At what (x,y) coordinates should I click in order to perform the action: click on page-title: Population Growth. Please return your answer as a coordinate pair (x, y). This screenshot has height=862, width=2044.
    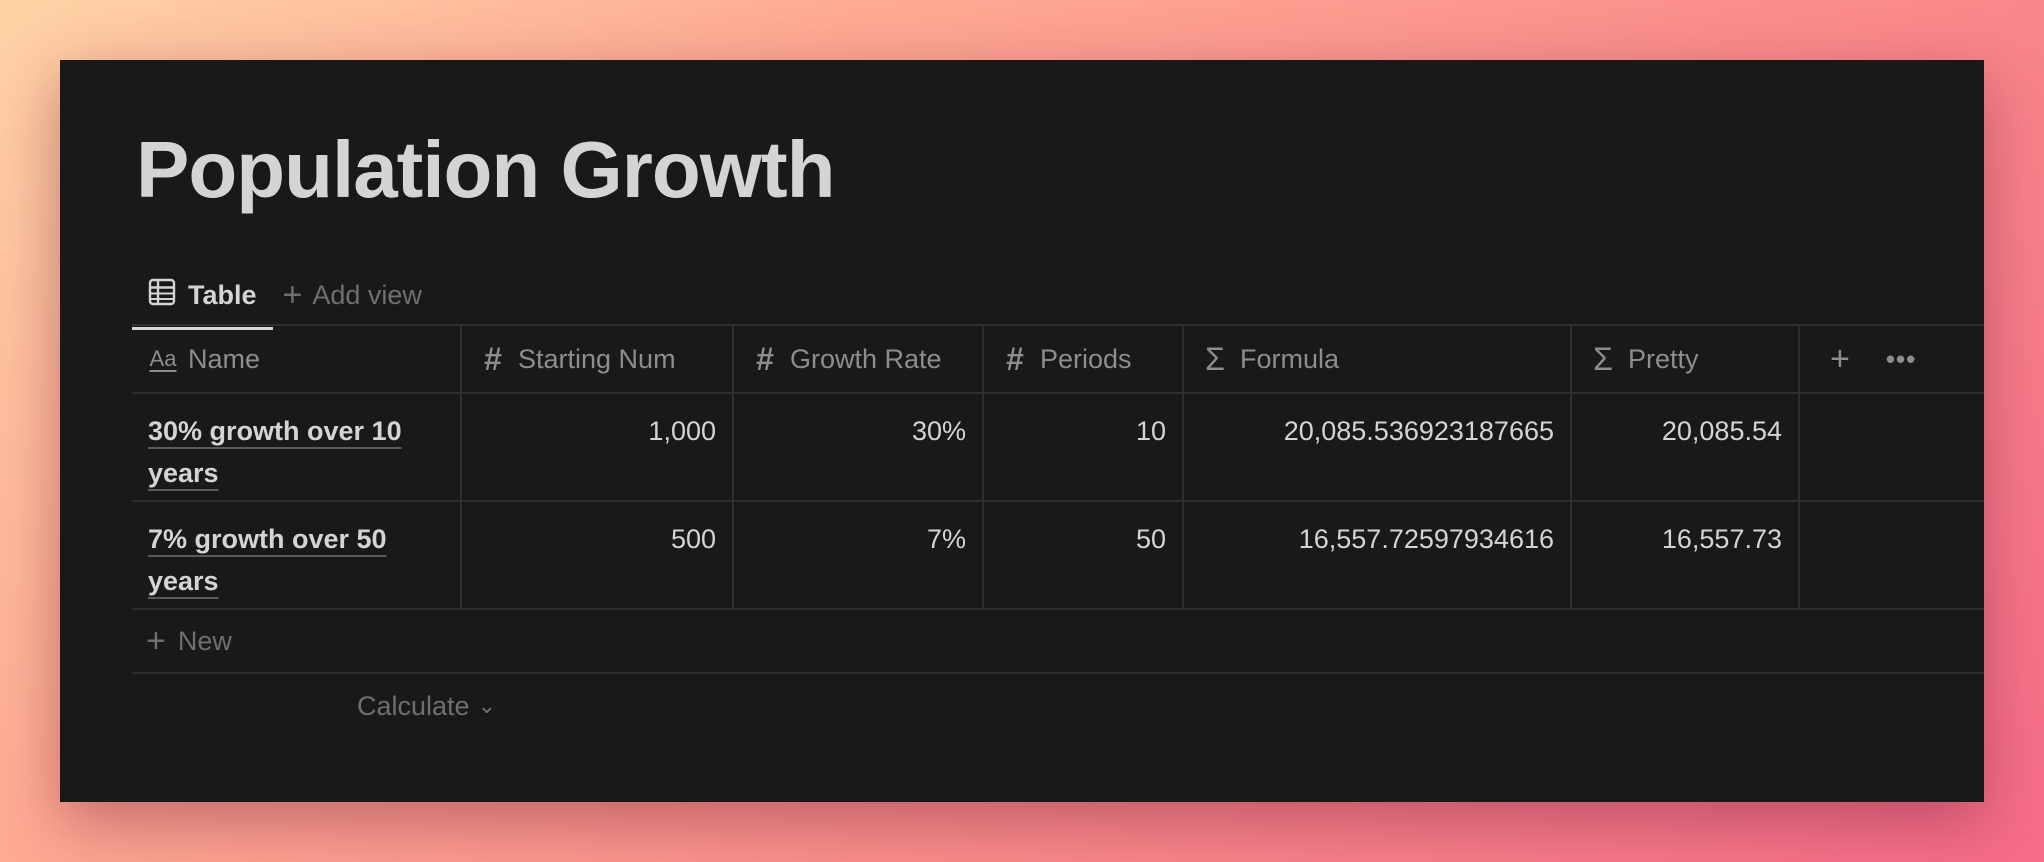
    Looking at the image, I should click on (485, 170).